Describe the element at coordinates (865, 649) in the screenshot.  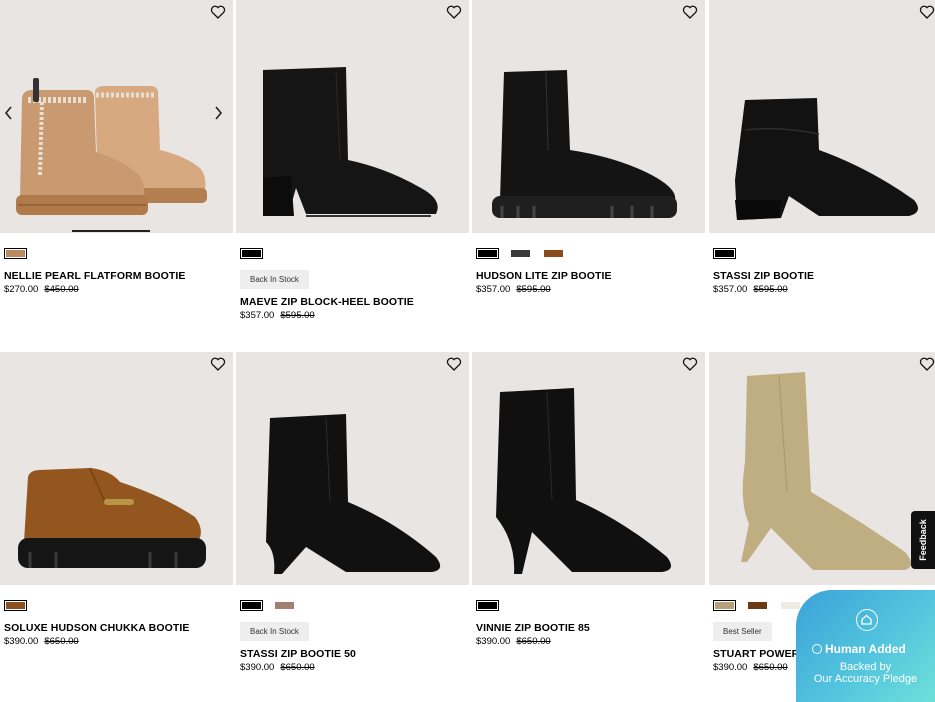
I see `pledge-title: Human Added` at that location.